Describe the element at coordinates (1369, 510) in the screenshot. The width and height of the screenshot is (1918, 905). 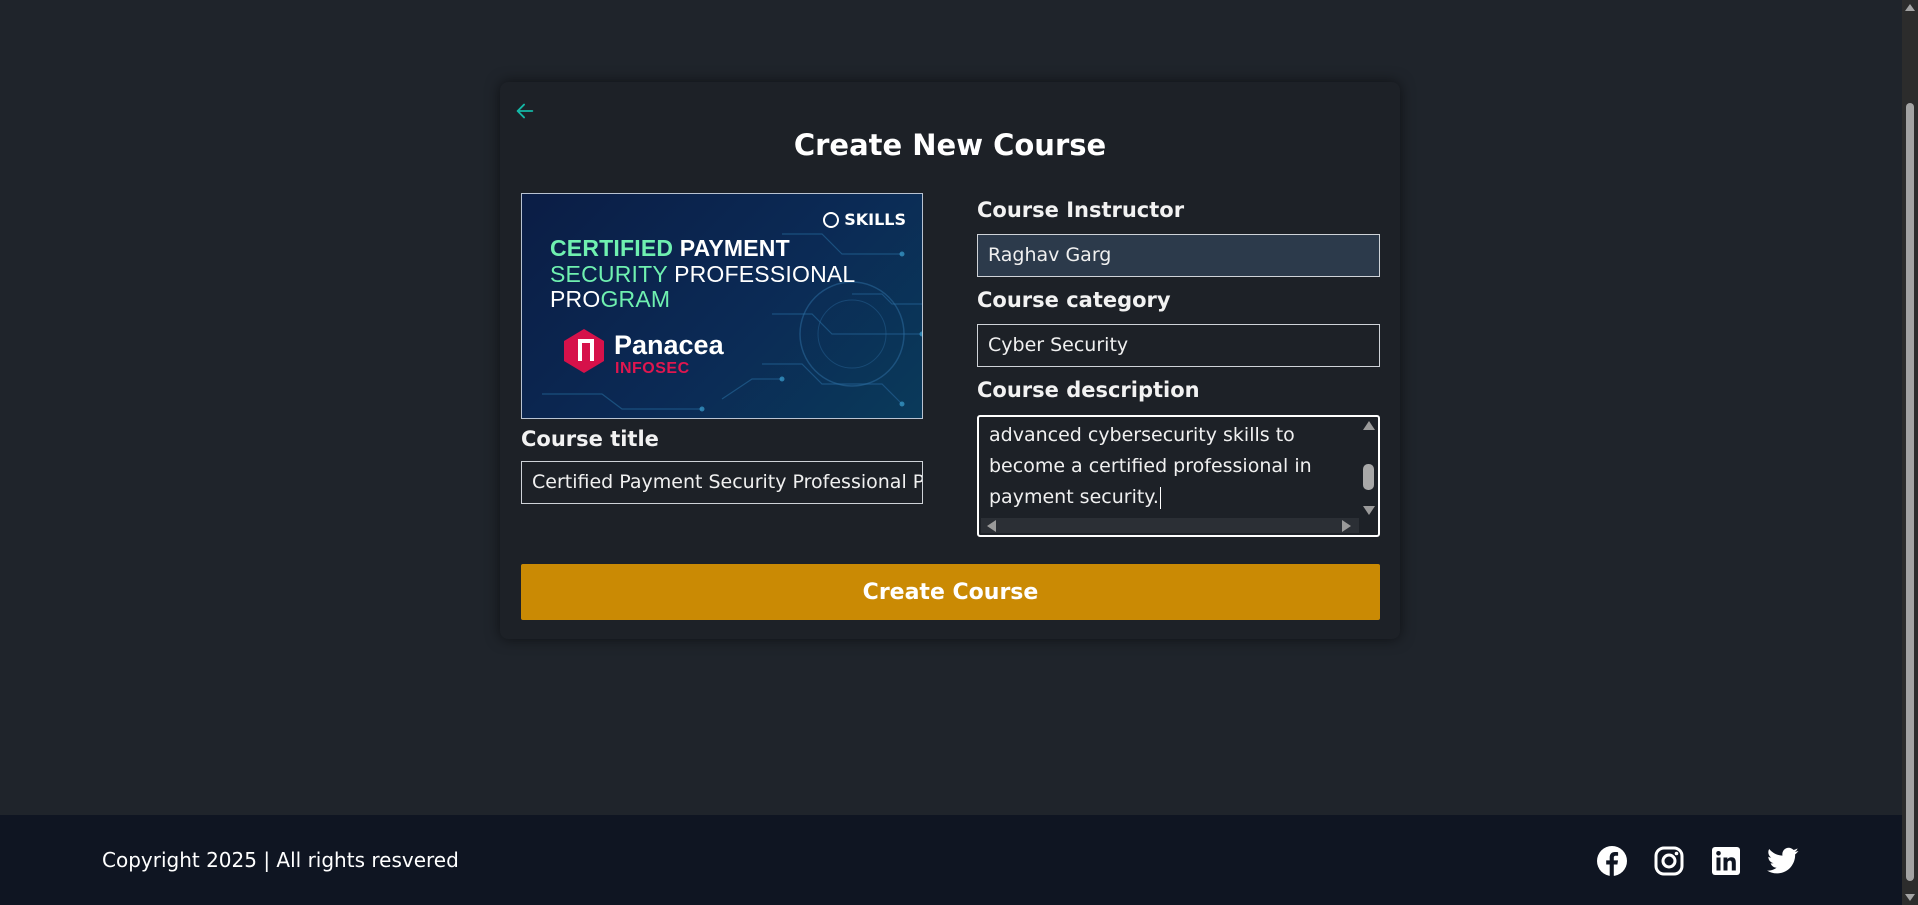
I see `scroll-down-icon` at that location.